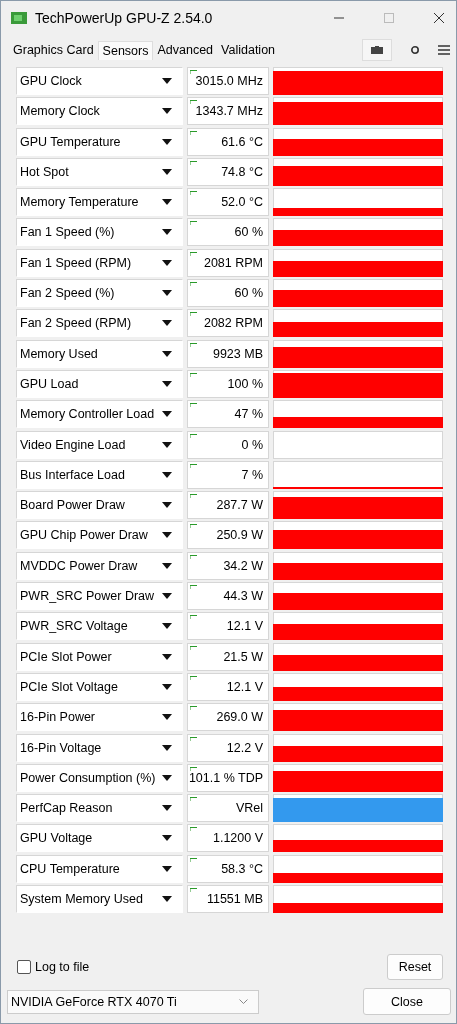 This screenshot has width=457, height=1024. What do you see at coordinates (243, 596) in the screenshot?
I see `sensor-value: 44.3 W` at bounding box center [243, 596].